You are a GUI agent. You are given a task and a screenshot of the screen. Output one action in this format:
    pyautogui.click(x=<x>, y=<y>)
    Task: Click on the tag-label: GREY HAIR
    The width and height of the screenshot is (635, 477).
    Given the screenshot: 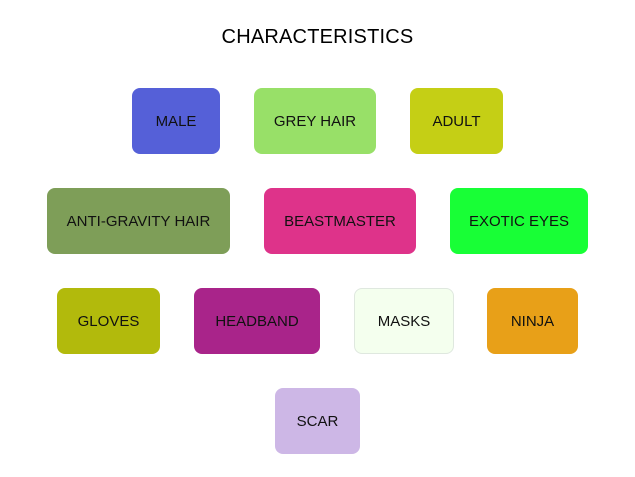 What is the action you would take?
    pyautogui.click(x=315, y=121)
    